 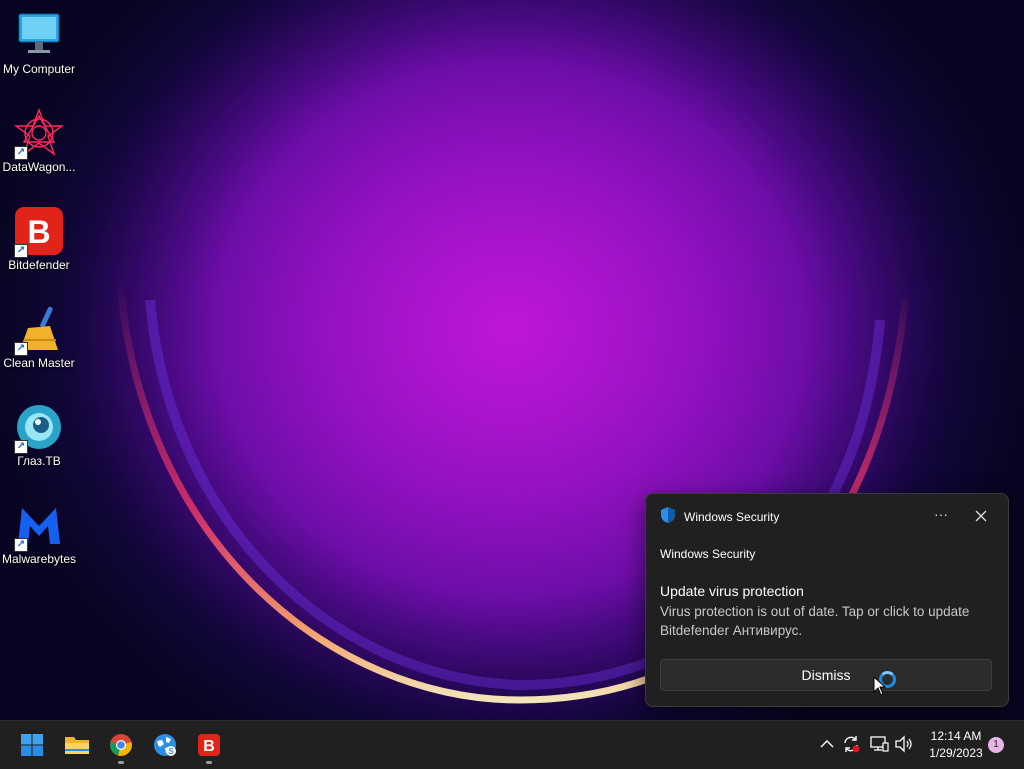 What do you see at coordinates (732, 591) in the screenshot?
I see `notification-title: Update virus protection` at bounding box center [732, 591].